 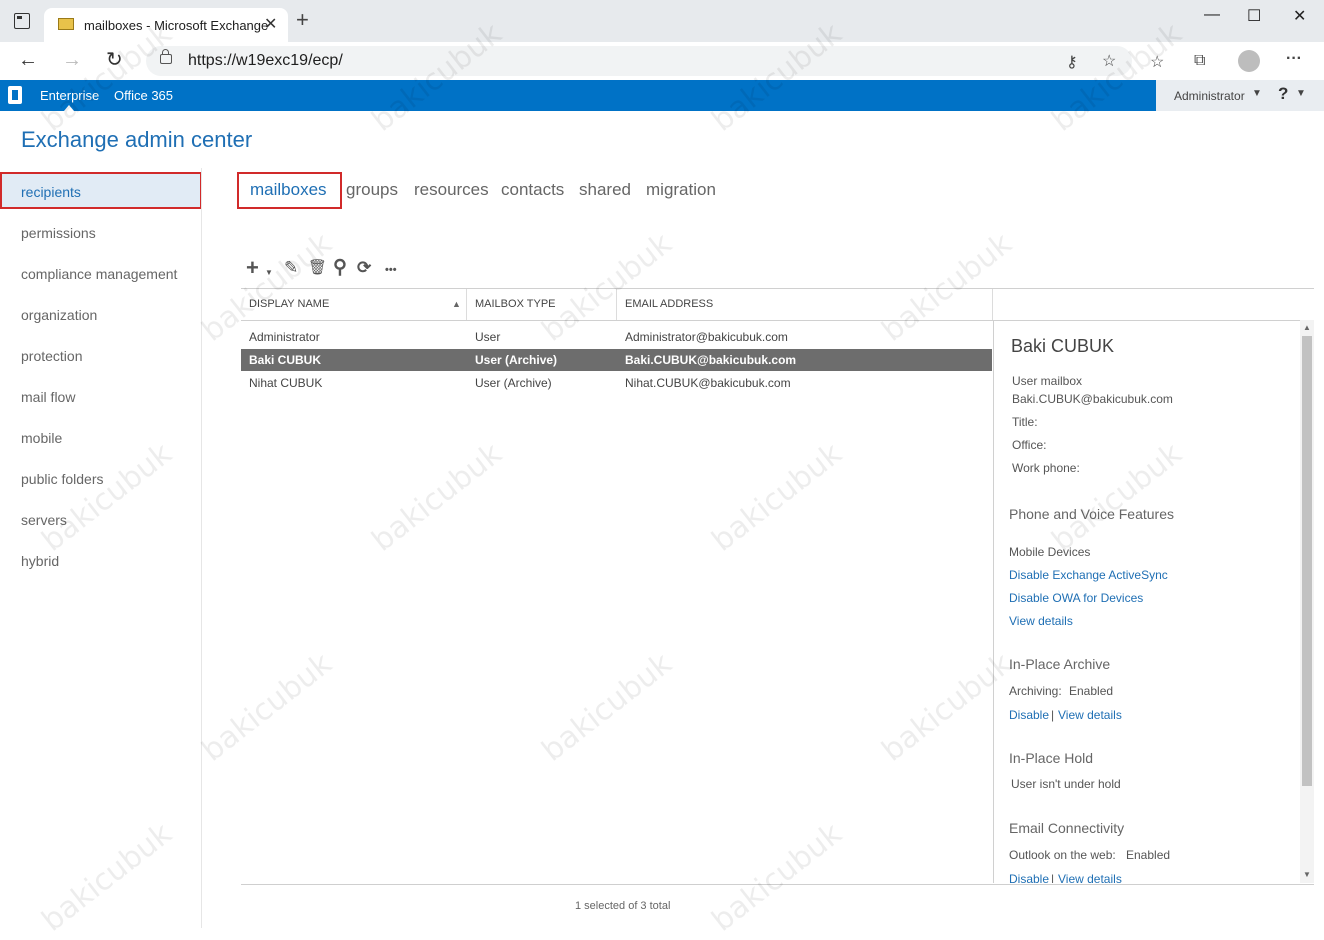 What do you see at coordinates (114, 60) in the screenshot?
I see `reload-icon: ↻` at bounding box center [114, 60].